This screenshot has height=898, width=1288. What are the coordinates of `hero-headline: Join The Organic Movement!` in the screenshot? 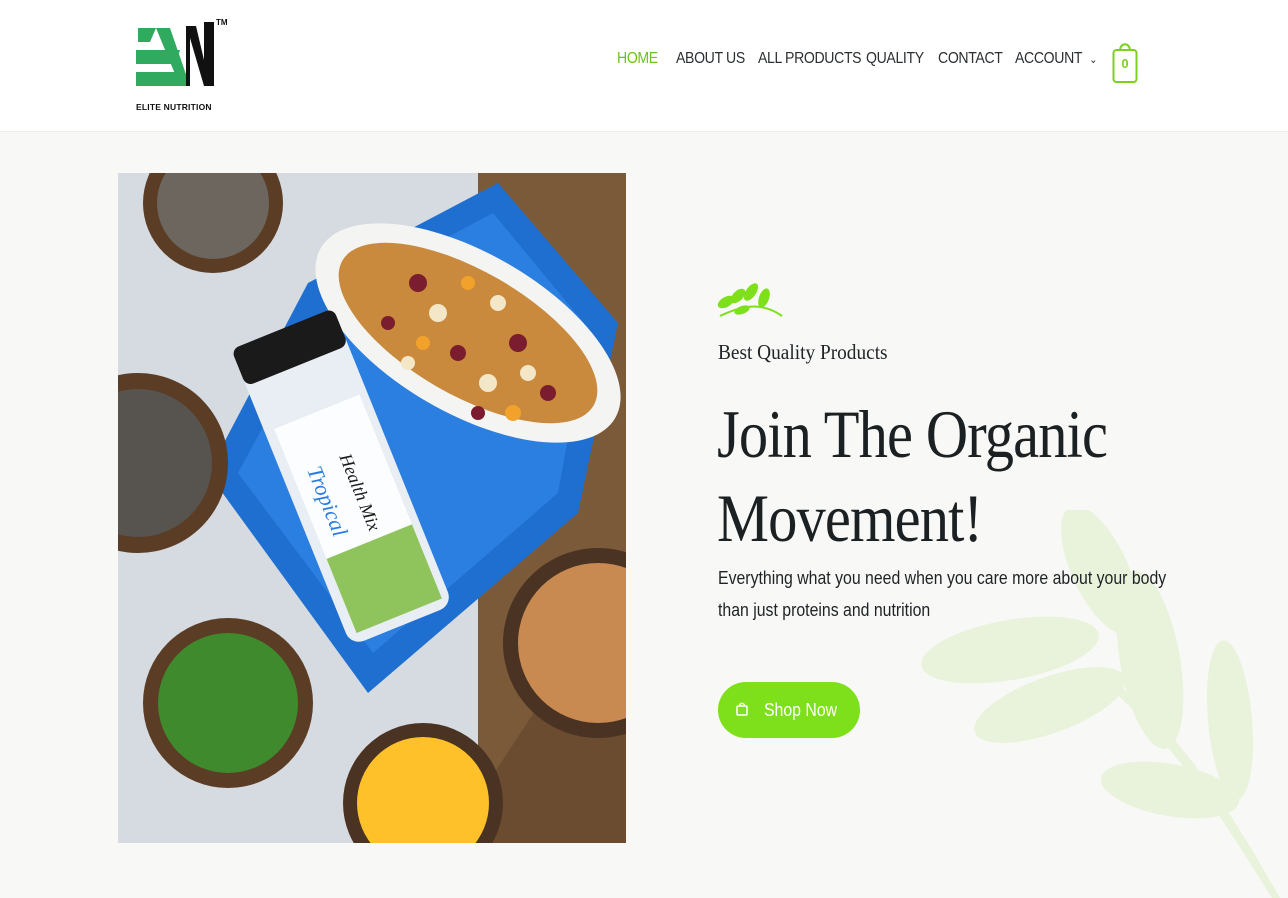 It's located at (940, 476).